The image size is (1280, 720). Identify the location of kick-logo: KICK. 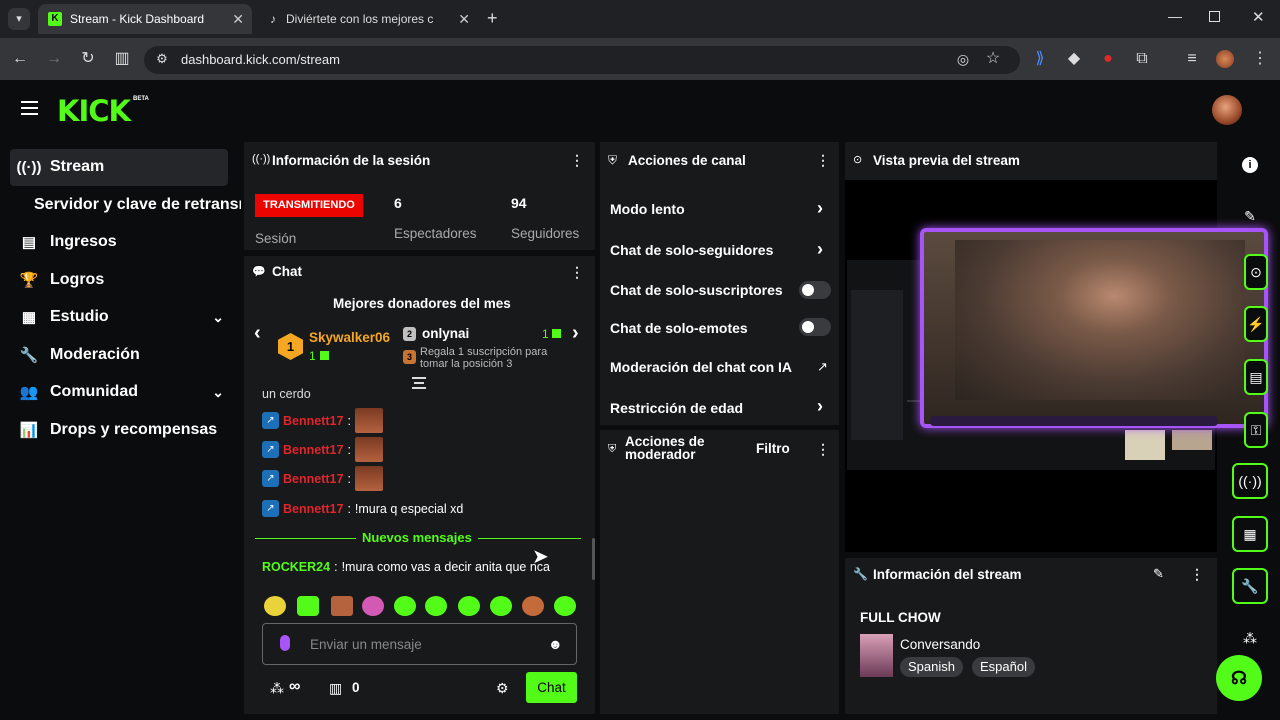
(94, 111).